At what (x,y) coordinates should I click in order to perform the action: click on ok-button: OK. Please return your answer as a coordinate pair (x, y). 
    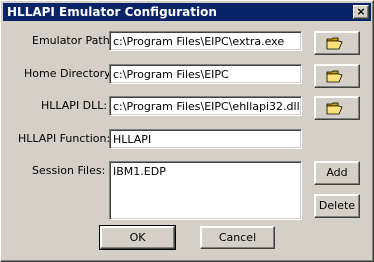
    Looking at the image, I should click on (137, 237).